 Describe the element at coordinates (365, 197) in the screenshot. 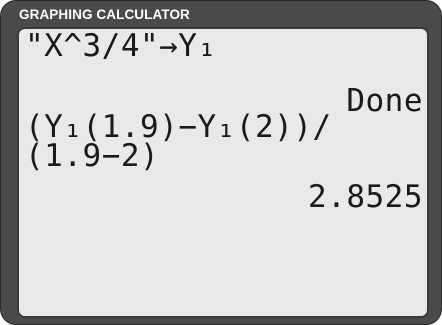

I see `result-value-line: 2.8525` at that location.